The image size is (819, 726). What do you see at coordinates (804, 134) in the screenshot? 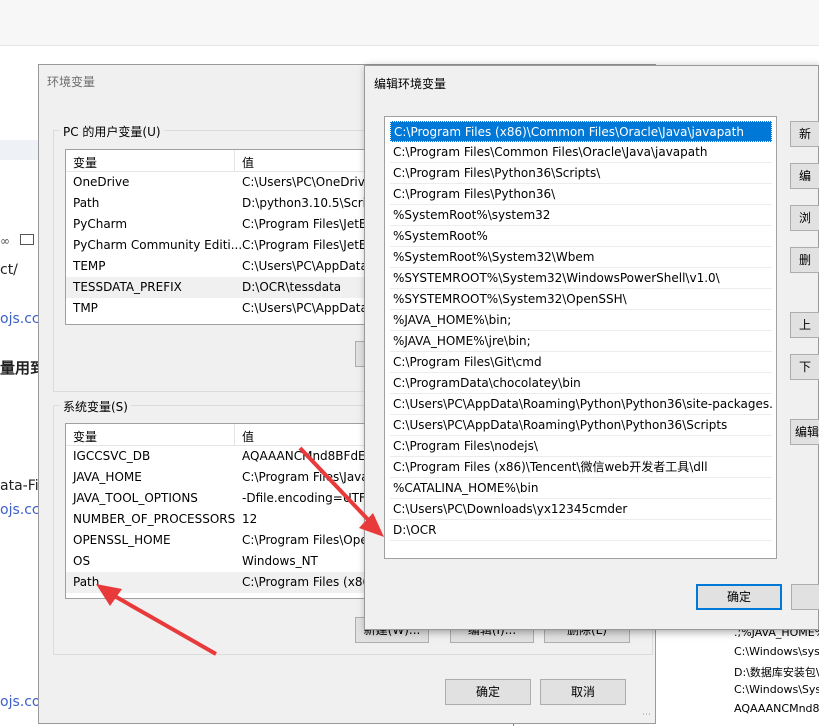
I see `new-button: 新` at bounding box center [804, 134].